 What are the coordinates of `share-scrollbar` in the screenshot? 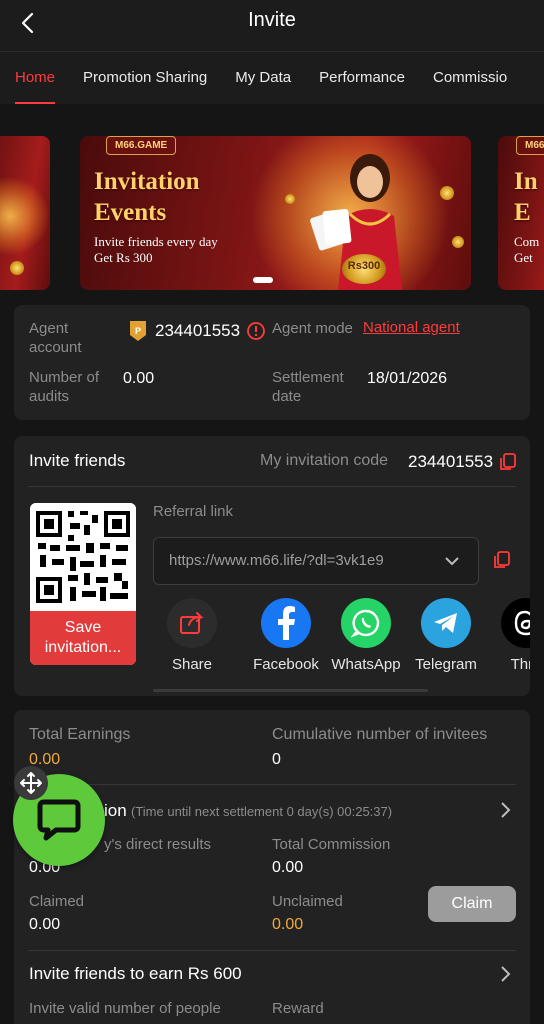 It's located at (290, 690).